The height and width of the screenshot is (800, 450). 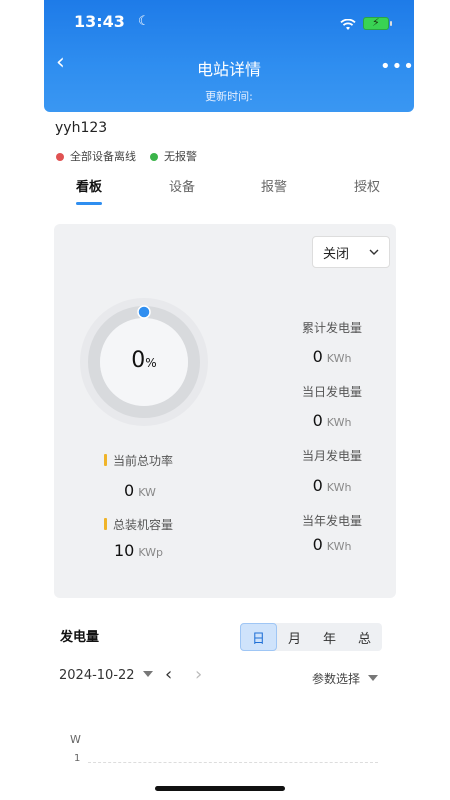 I want to click on previous-date-icon: ‹, so click(x=168, y=674).